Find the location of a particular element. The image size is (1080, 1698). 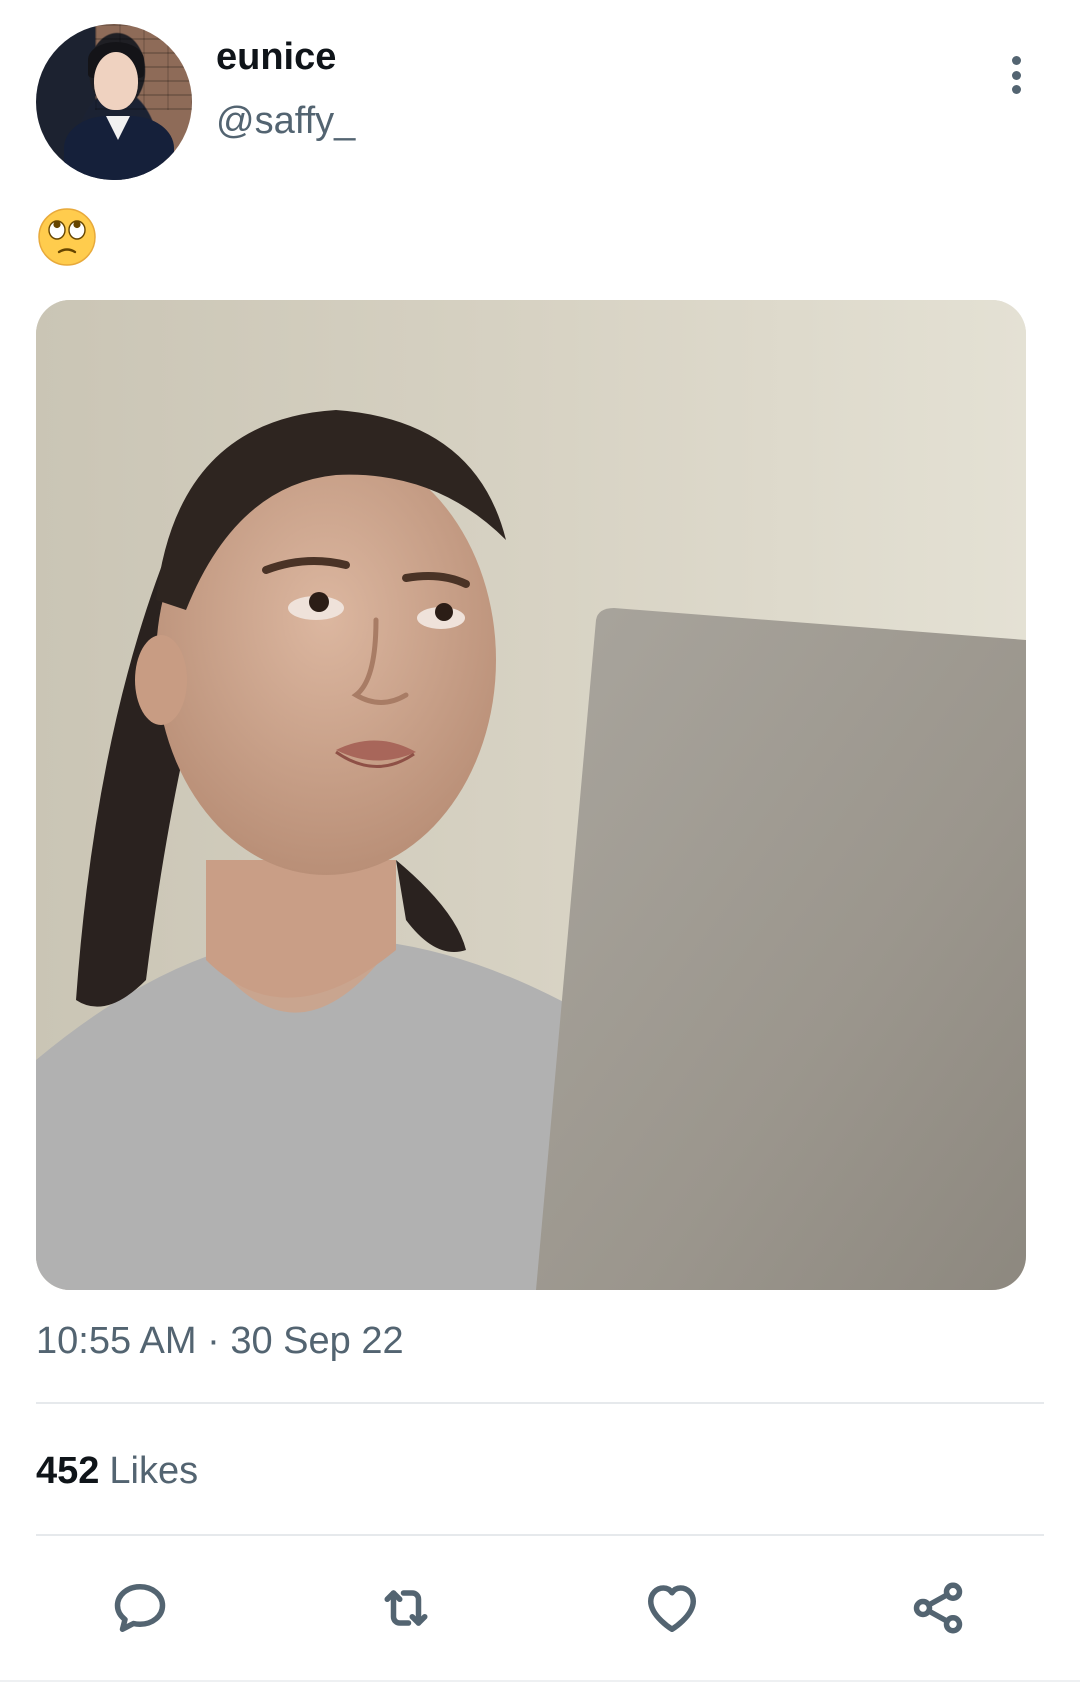

heart-icon is located at coordinates (672, 1608).